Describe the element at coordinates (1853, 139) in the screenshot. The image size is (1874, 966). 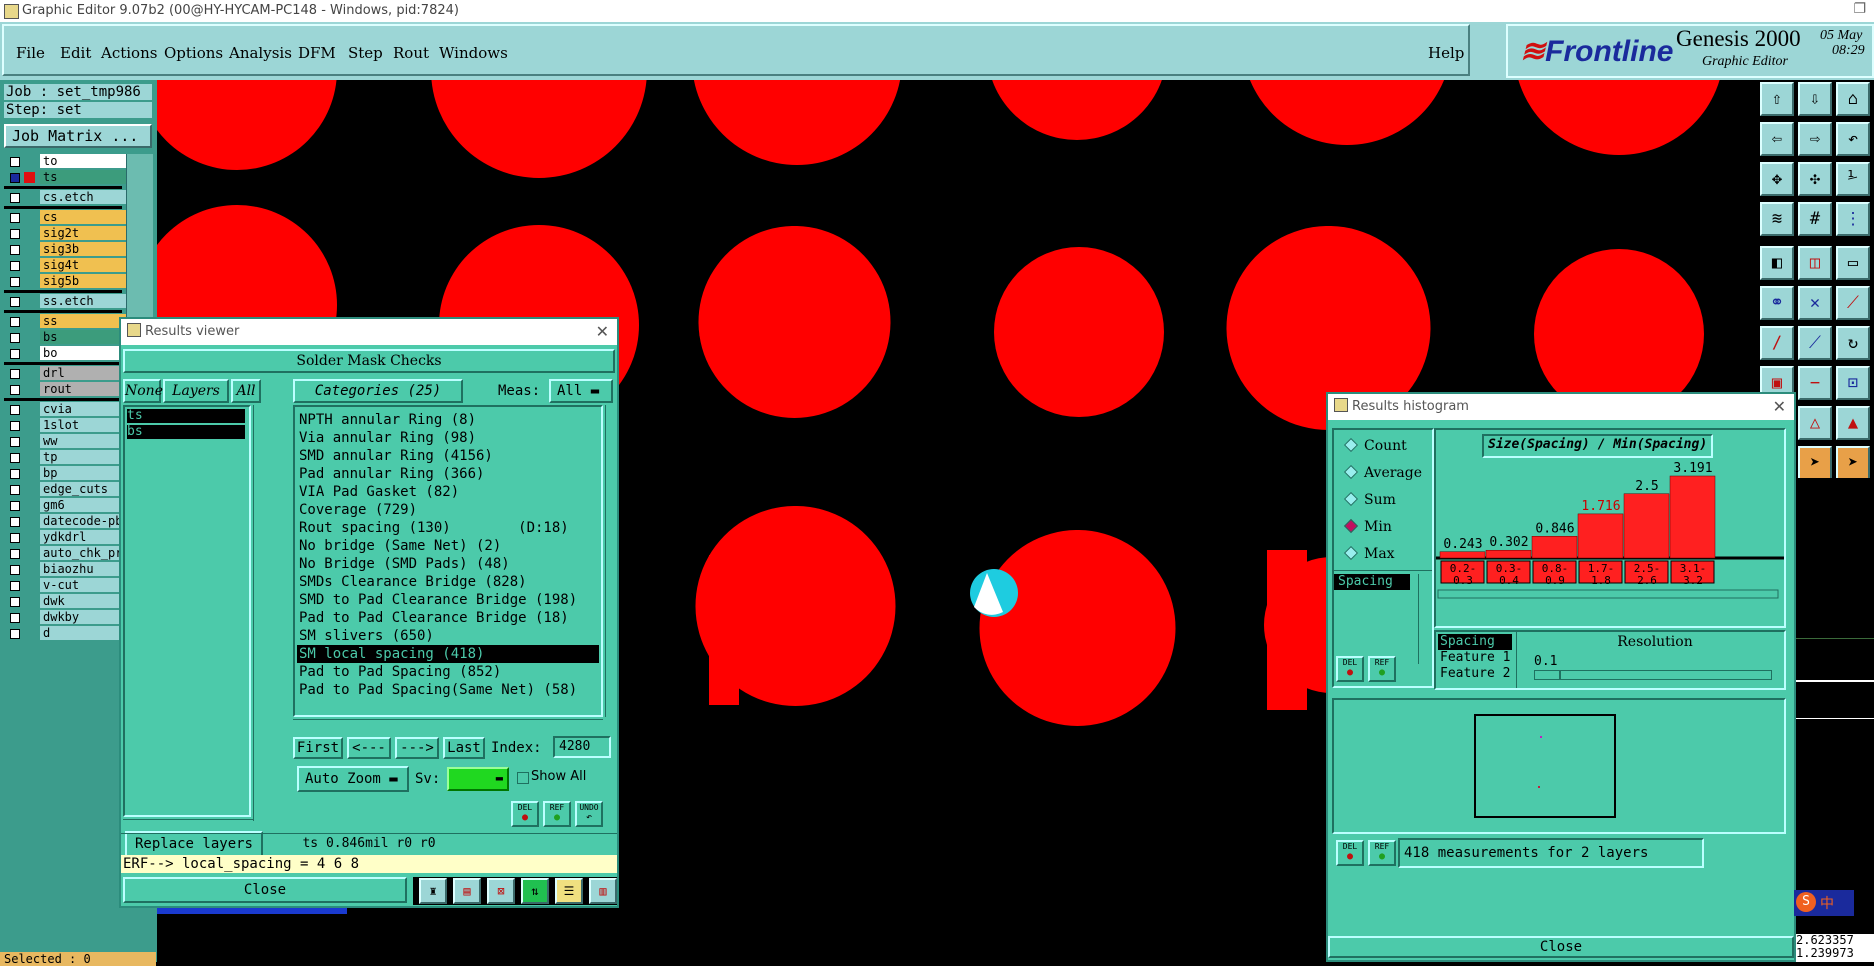
I see `undo-view-icon: ↶` at that location.